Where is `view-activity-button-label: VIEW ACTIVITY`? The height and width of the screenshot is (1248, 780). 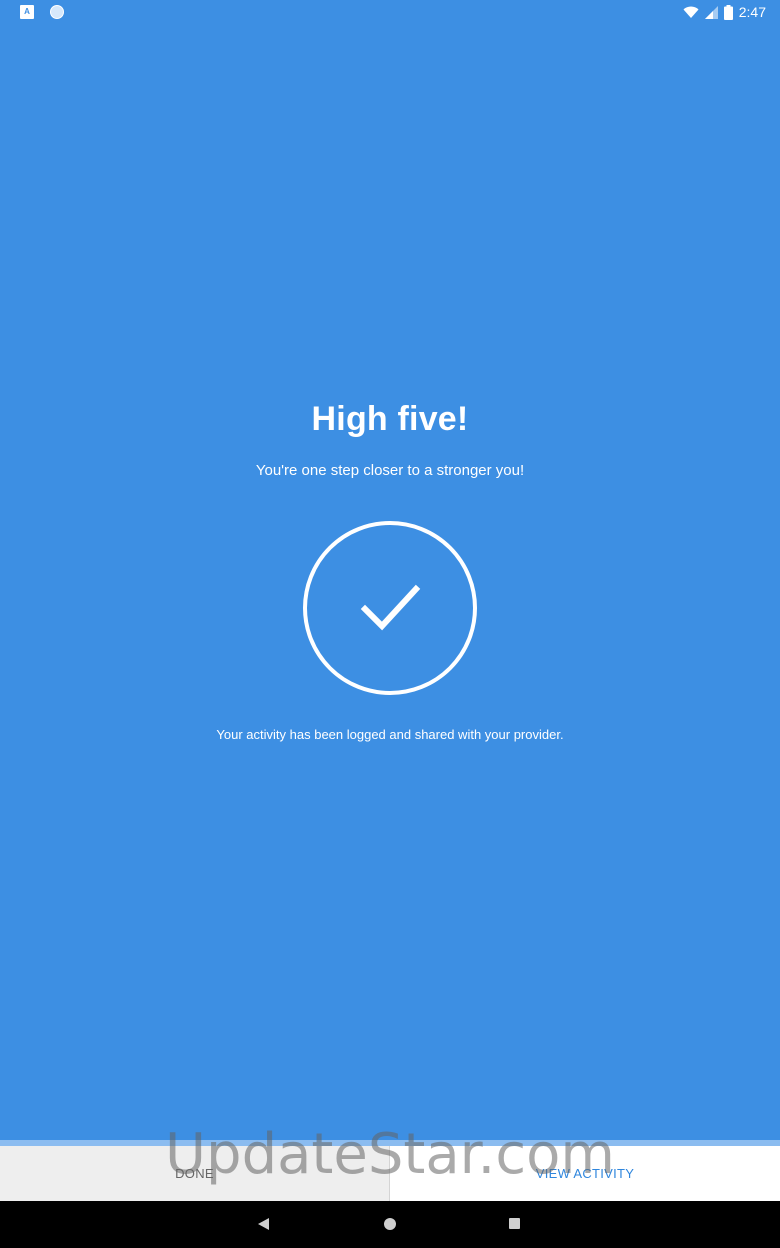
view-activity-button-label: VIEW ACTIVITY is located at coordinates (585, 1173).